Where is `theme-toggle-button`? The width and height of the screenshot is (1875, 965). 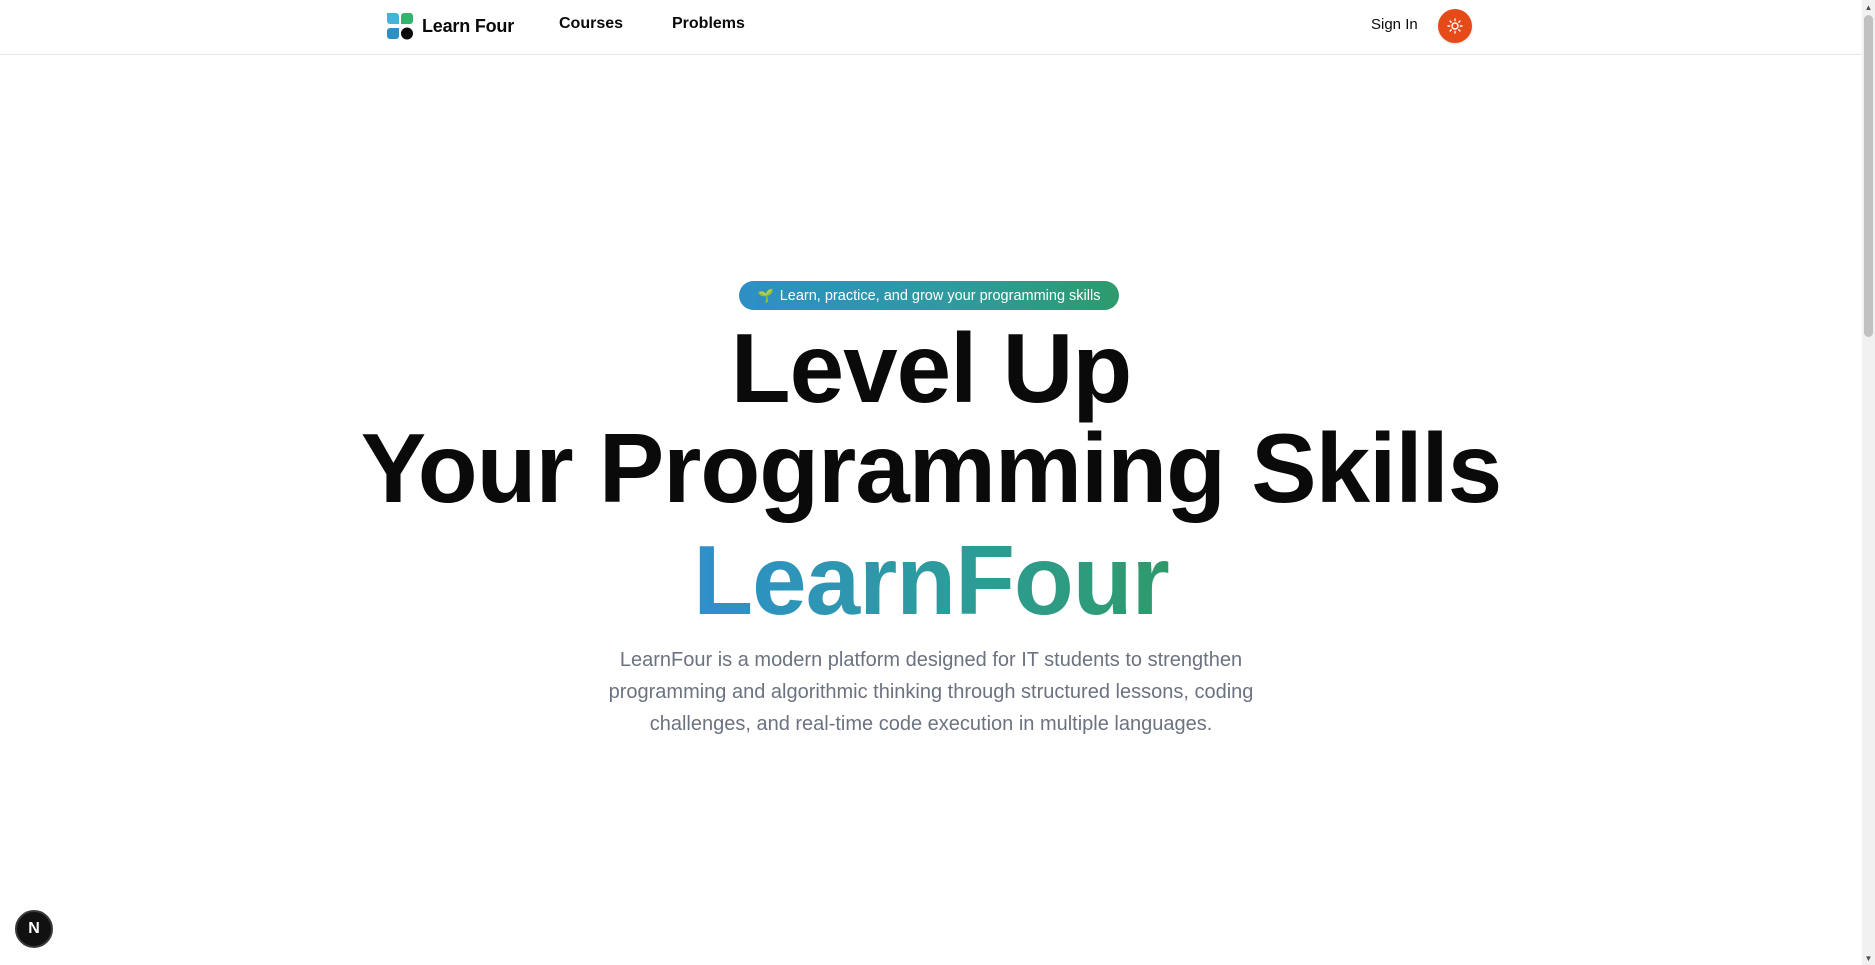 theme-toggle-button is located at coordinates (1455, 26).